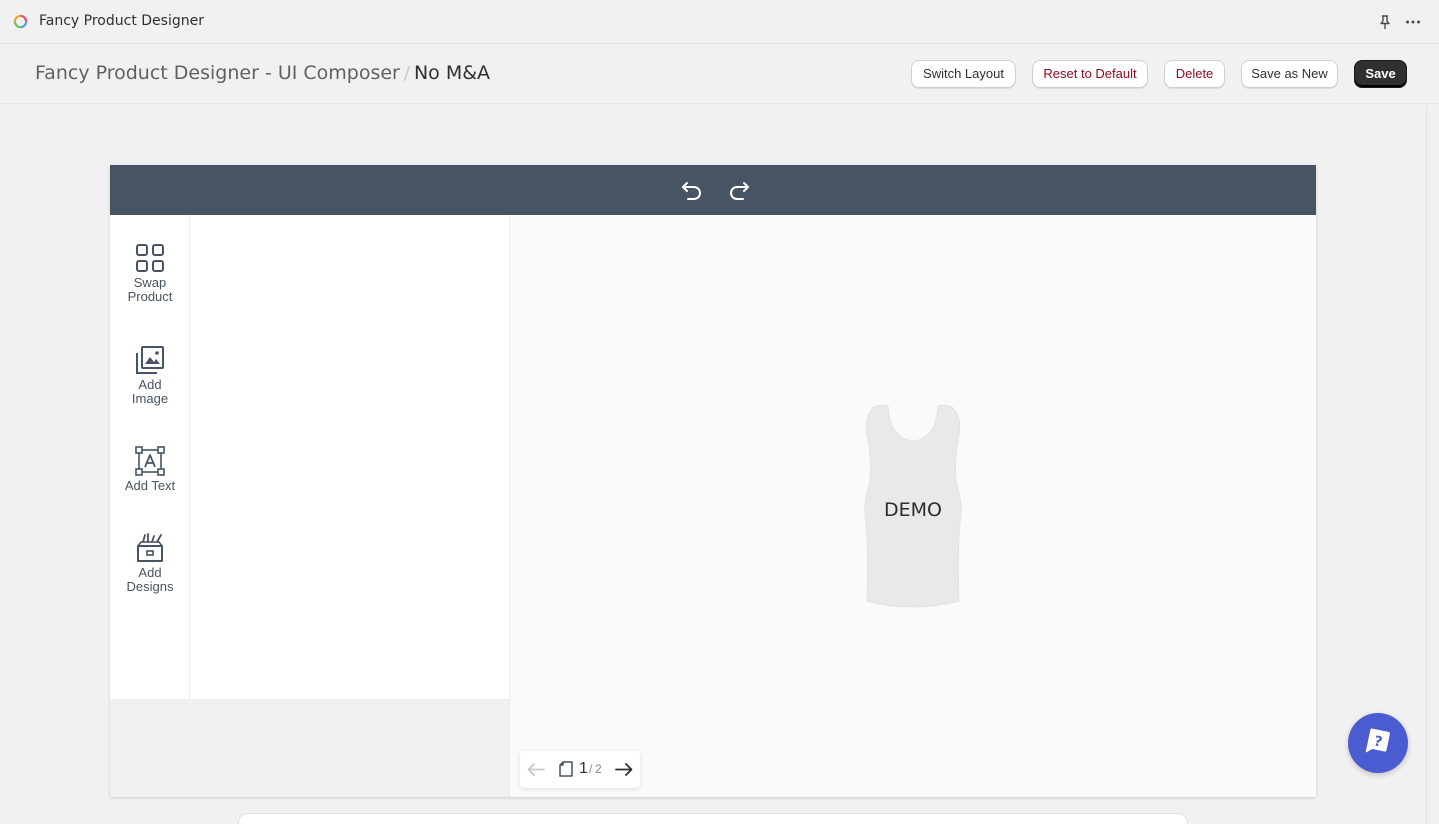 Image resolution: width=1439 pixels, height=824 pixels. Describe the element at coordinates (1413, 22) in the screenshot. I see `more-options-icon` at that location.